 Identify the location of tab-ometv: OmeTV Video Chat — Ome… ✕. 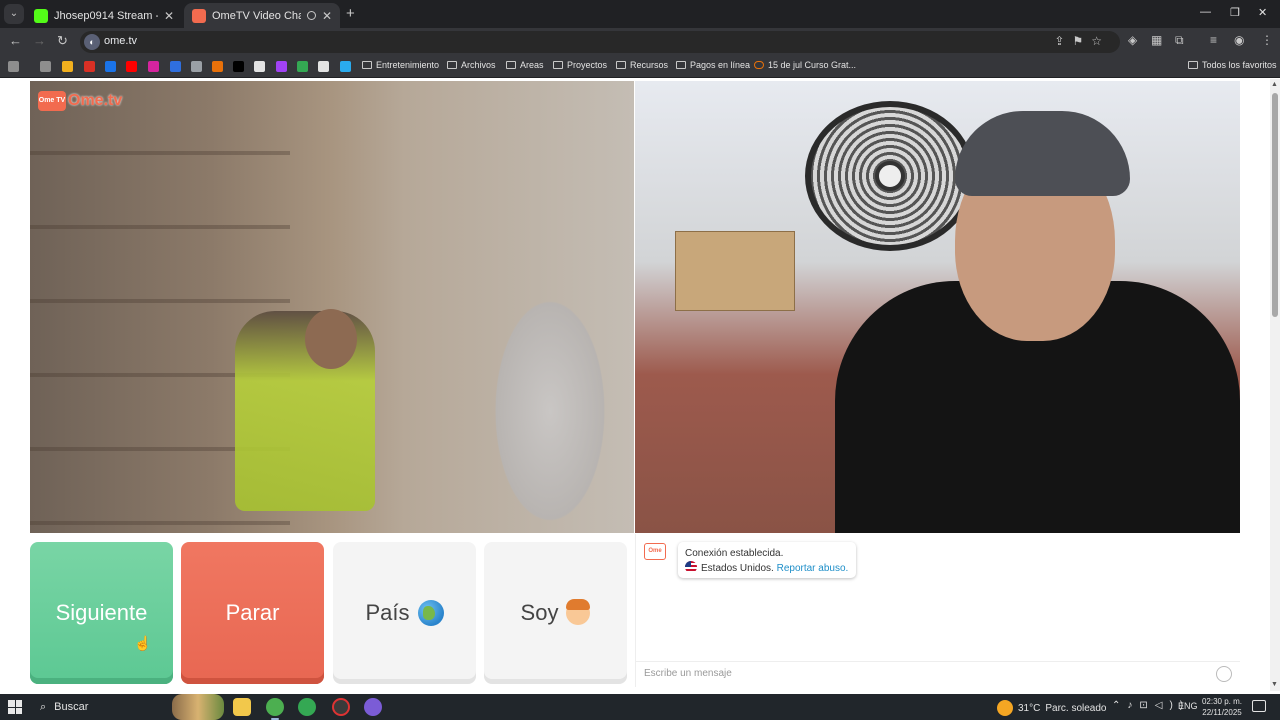
(262, 15).